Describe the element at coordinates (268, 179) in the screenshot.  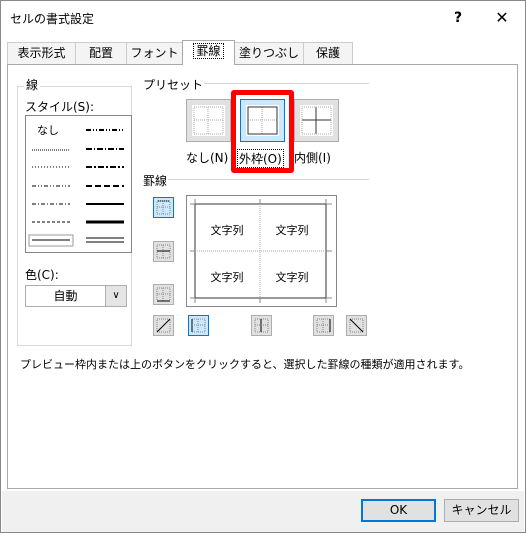
I see `border-divider` at that location.